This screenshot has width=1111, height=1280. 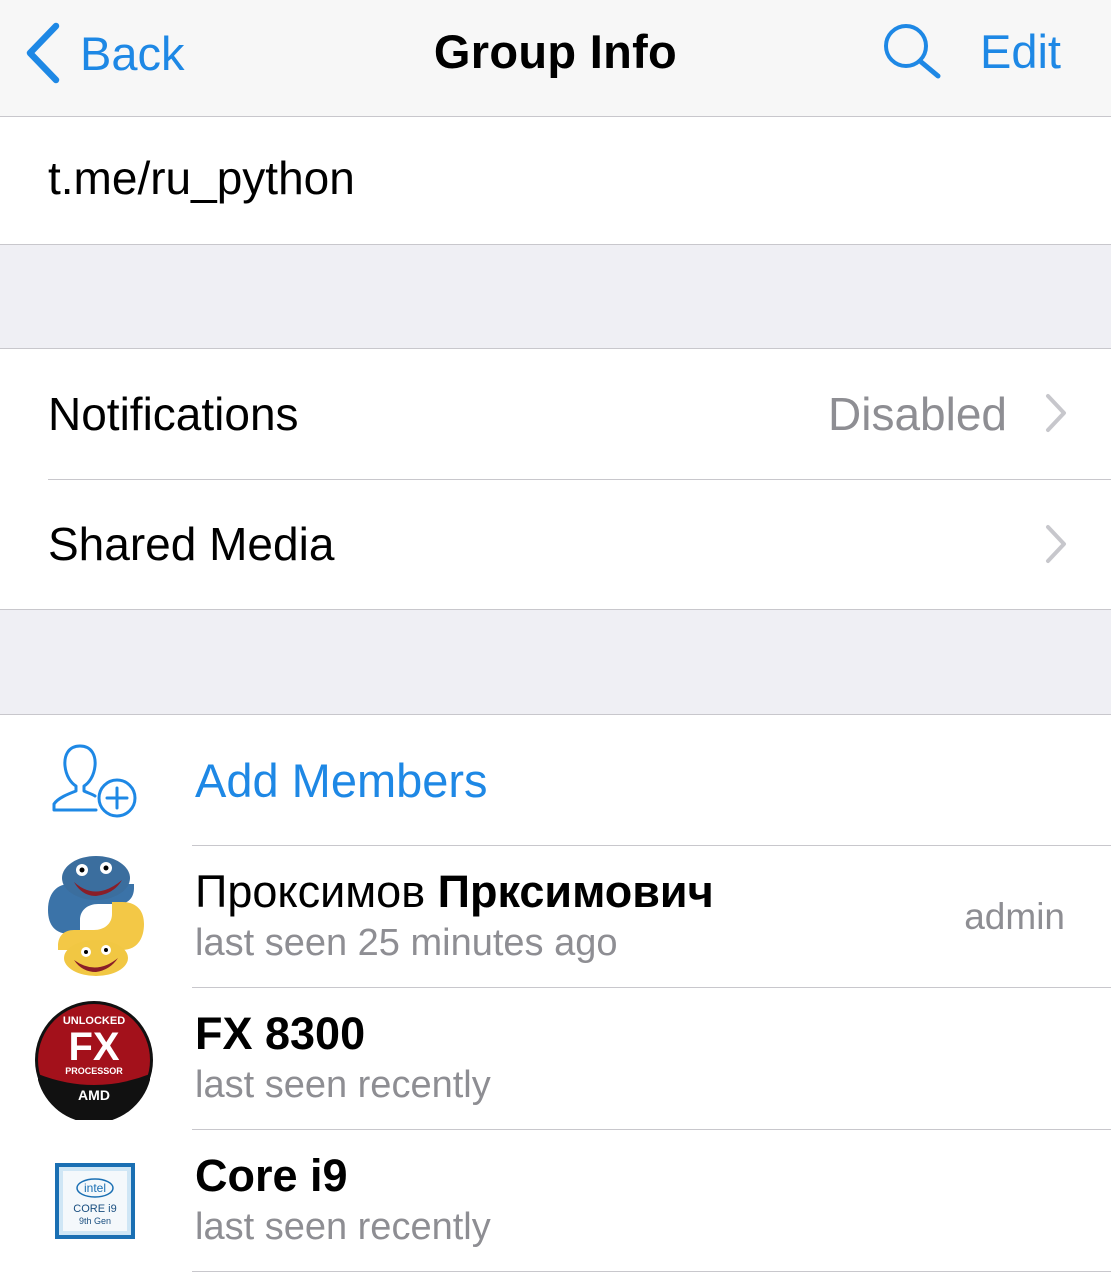 What do you see at coordinates (912, 51) in the screenshot?
I see `search-icon` at bounding box center [912, 51].